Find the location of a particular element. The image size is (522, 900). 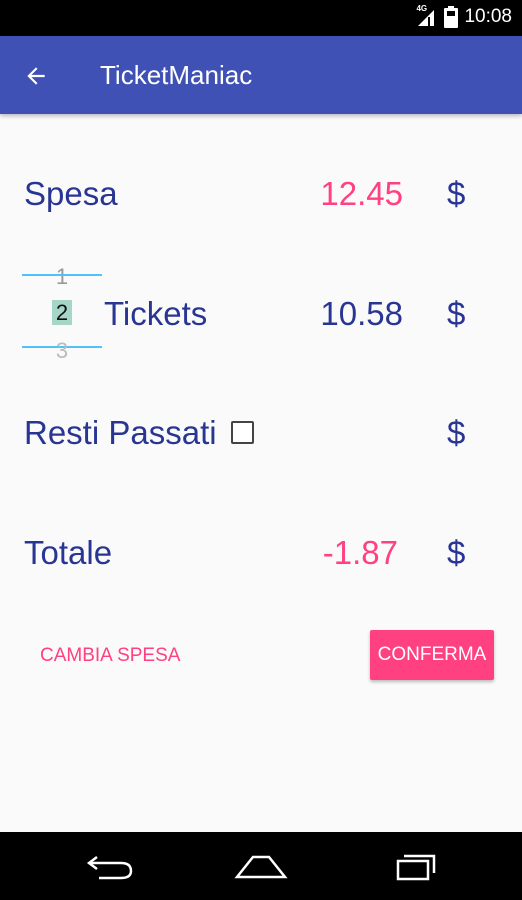

navigation-bar is located at coordinates (261, 866).